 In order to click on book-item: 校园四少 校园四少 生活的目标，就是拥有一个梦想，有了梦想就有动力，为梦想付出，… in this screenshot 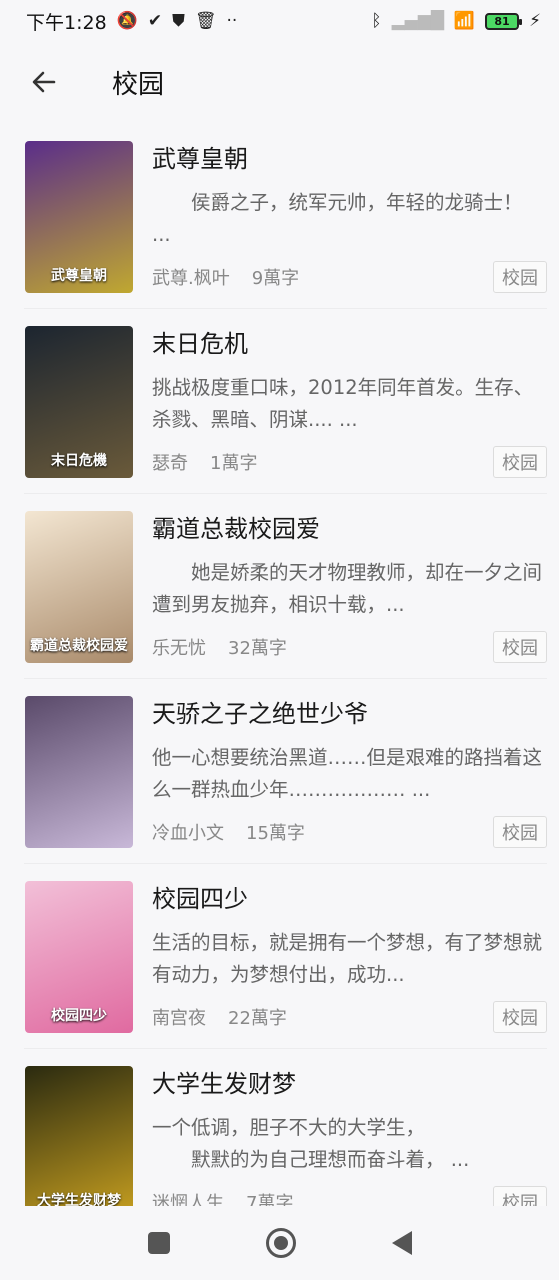, I will do `click(285, 956)`.